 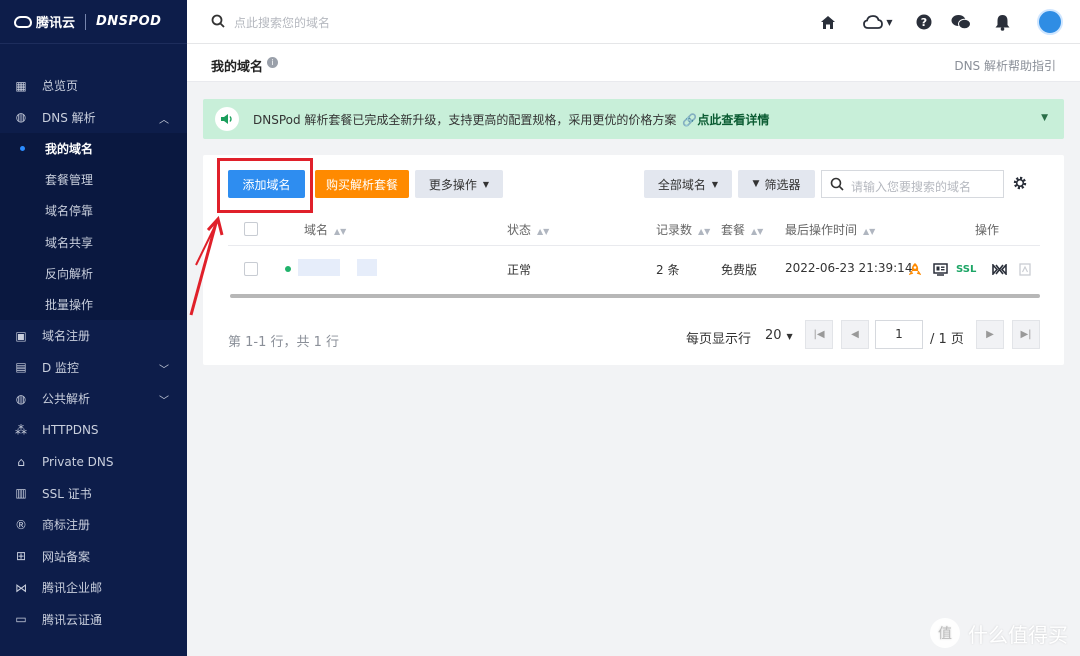 I want to click on row-plan: 免费版, so click(x=739, y=270).